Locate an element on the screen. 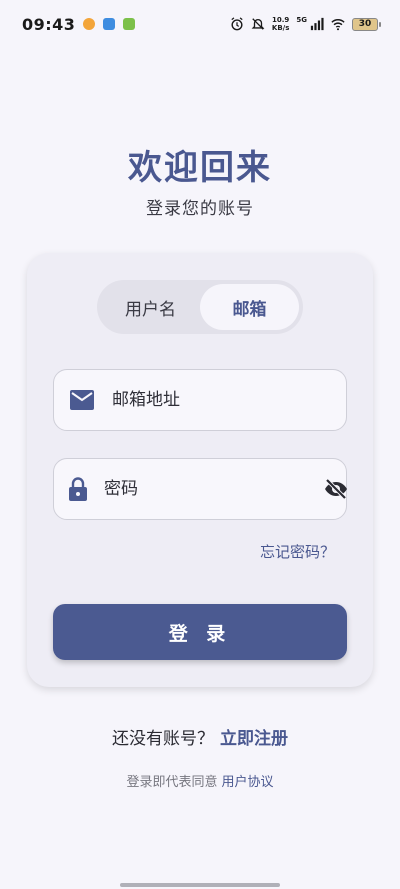 The width and height of the screenshot is (400, 889). eye-off-icon is located at coordinates (336, 489).